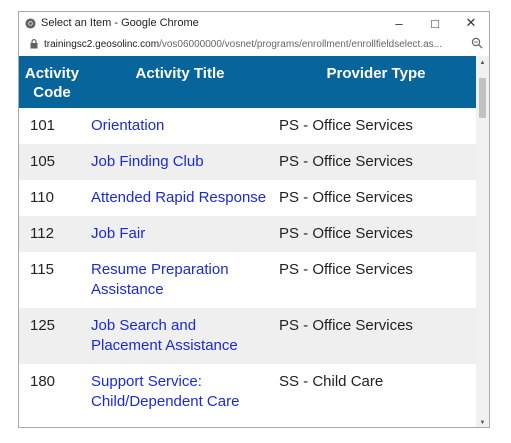 This screenshot has width=511, height=443. I want to click on scroll-down-arrow-icon: ▼, so click(482, 421).